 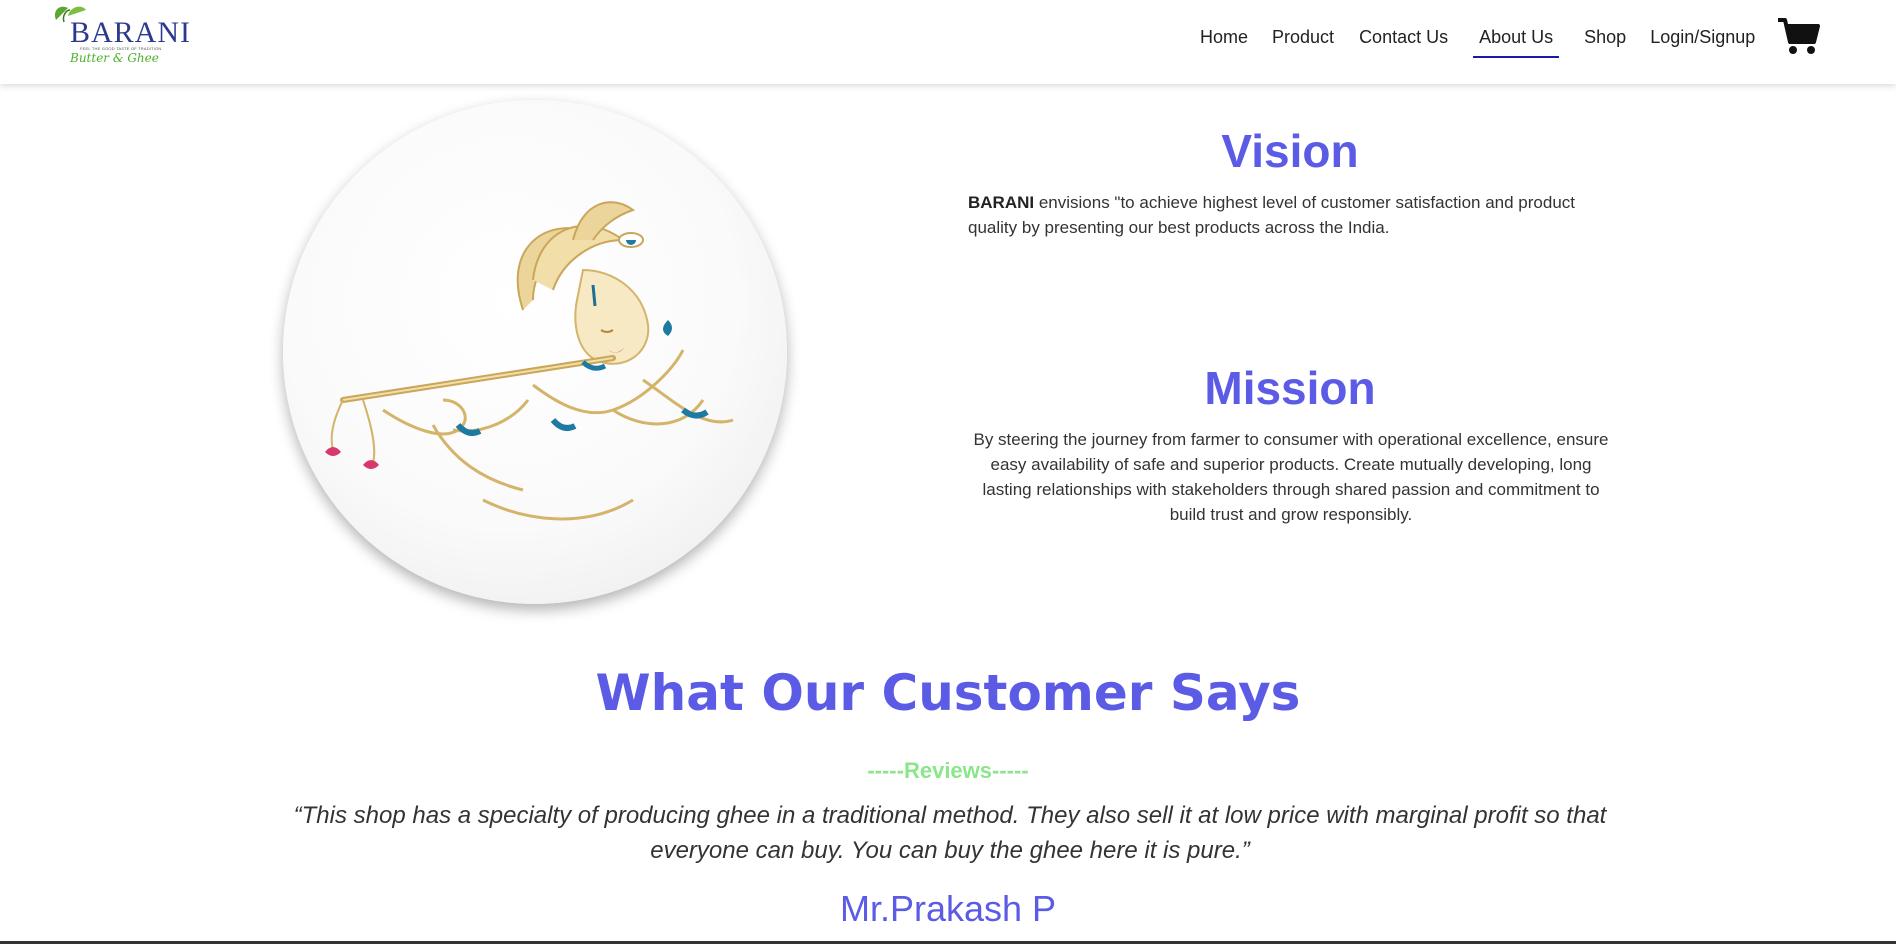 What do you see at coordinates (948, 693) in the screenshot?
I see `testimonials-title: What Our Customer Says` at bounding box center [948, 693].